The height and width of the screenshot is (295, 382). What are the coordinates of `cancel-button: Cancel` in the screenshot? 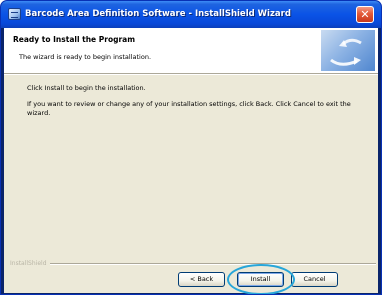 It's located at (314, 279).